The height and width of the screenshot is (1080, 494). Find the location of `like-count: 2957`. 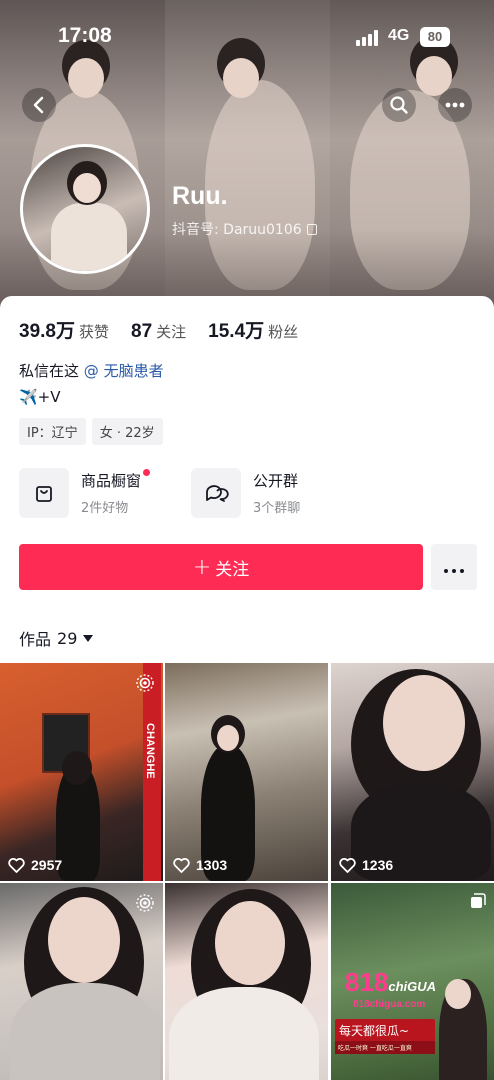

like-count: 2957 is located at coordinates (35, 865).